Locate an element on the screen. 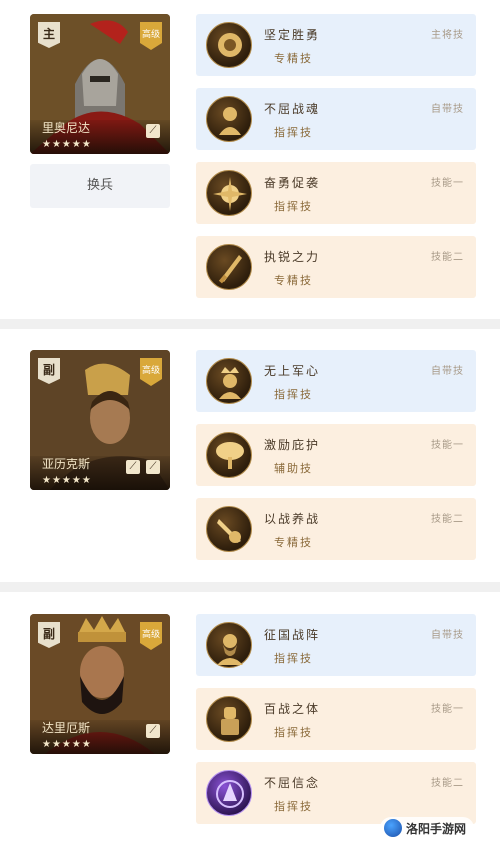 This screenshot has width=500, height=845. lion-icon is located at coordinates (229, 45).